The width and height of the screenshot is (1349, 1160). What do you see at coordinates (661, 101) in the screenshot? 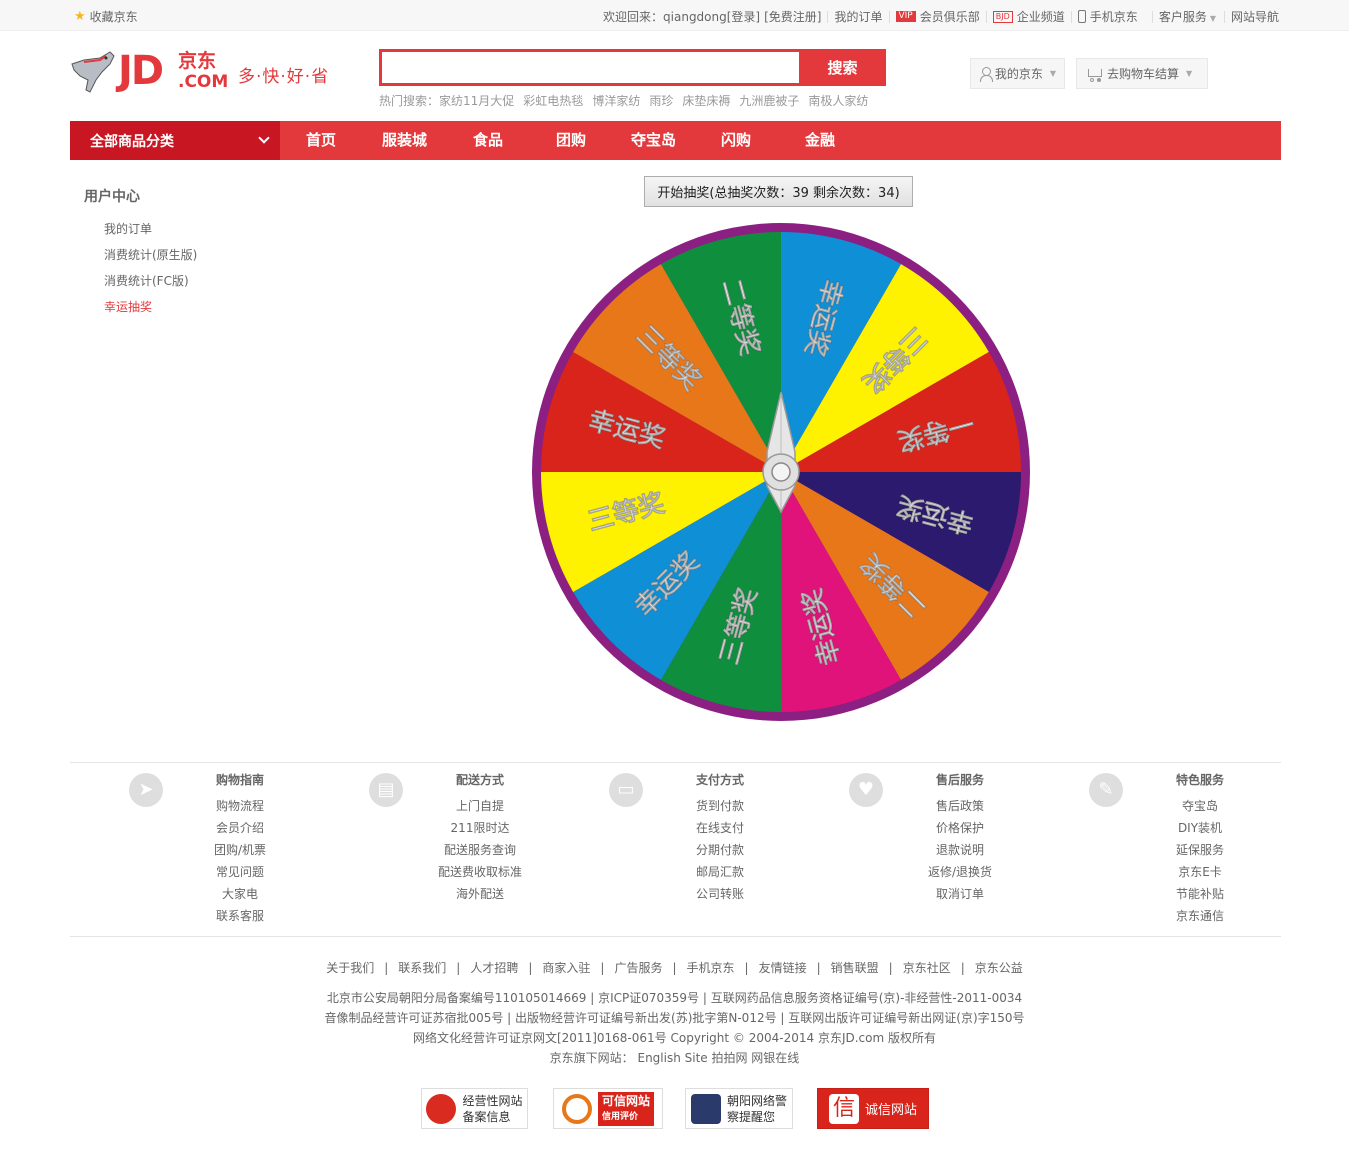
I see `hot-search-link: 雨珍` at bounding box center [661, 101].